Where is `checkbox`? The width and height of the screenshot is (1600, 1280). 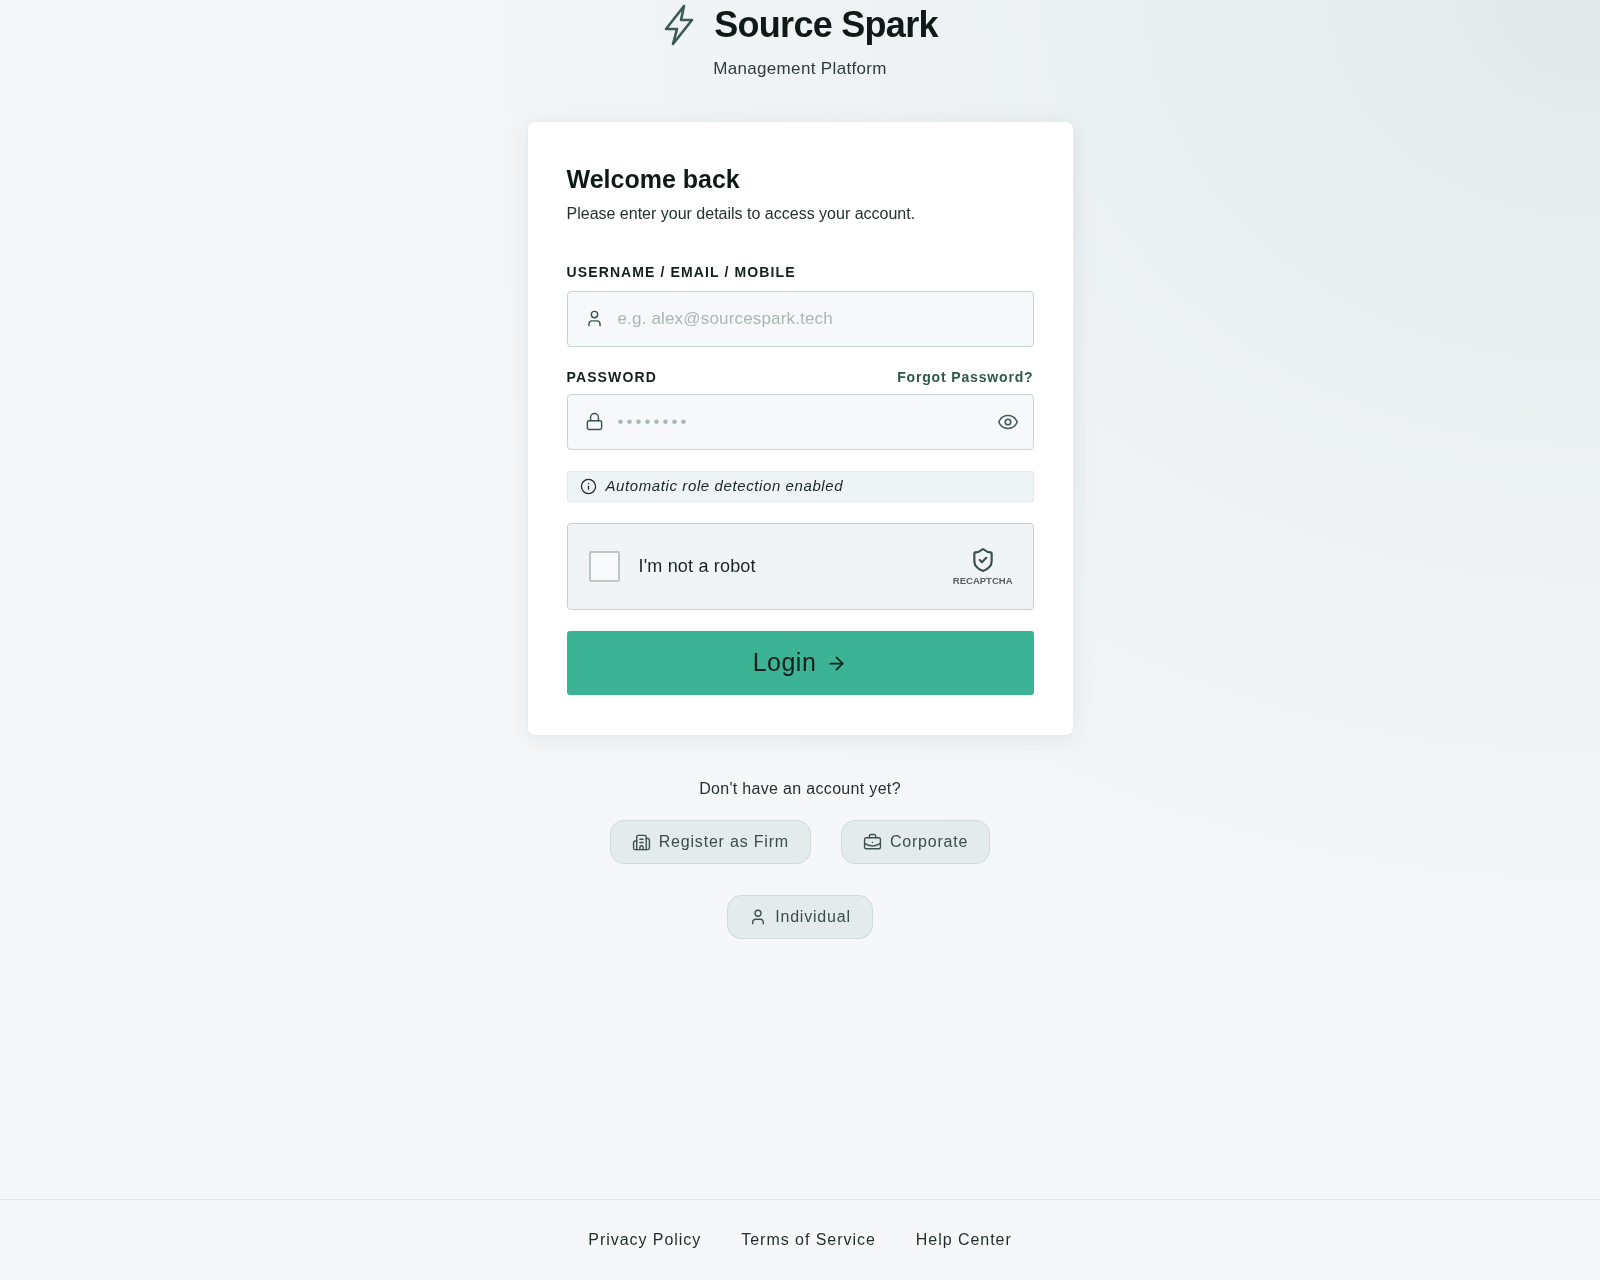
checkbox is located at coordinates (604, 566).